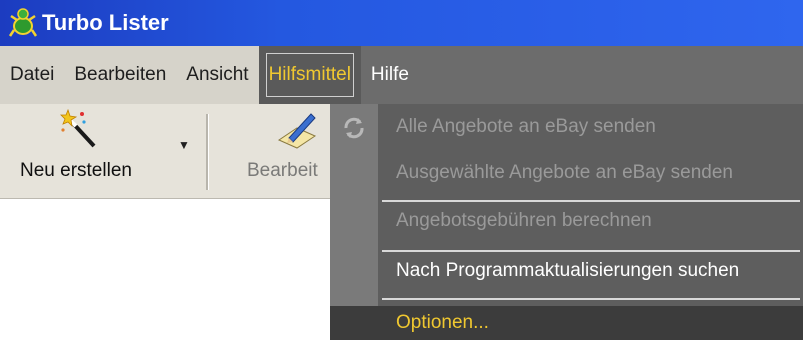  I want to click on menu-datei: Datei, so click(32, 75).